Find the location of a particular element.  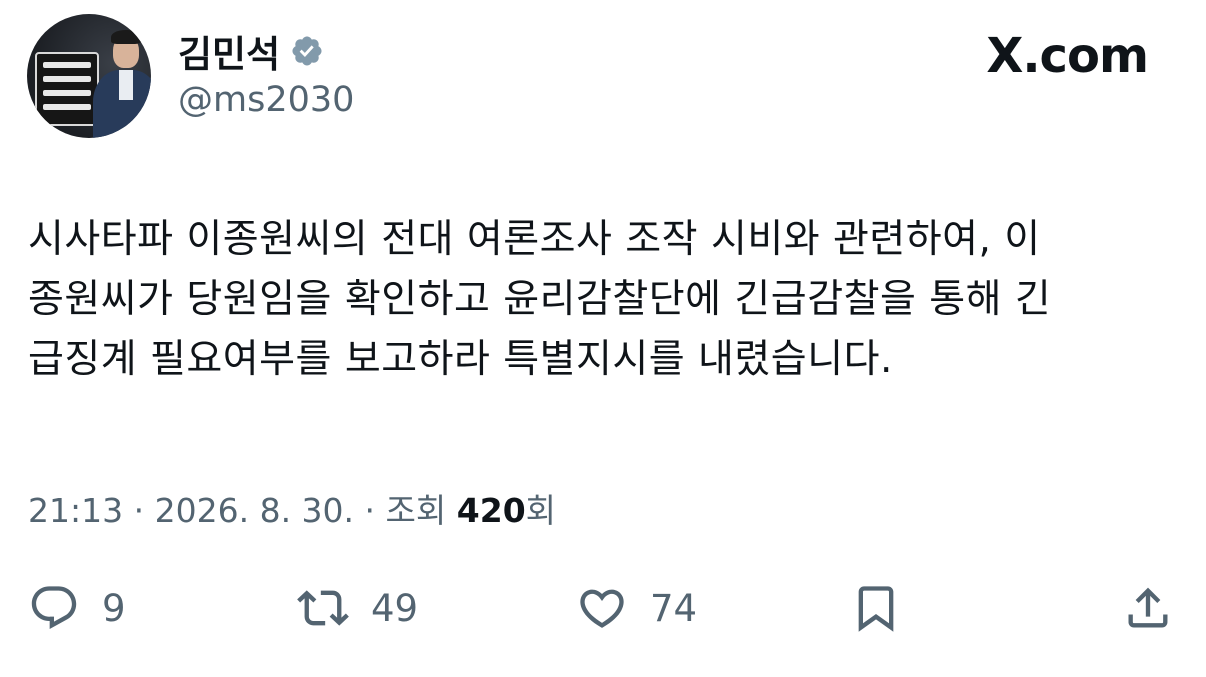

reply-count: 9 is located at coordinates (114, 608).